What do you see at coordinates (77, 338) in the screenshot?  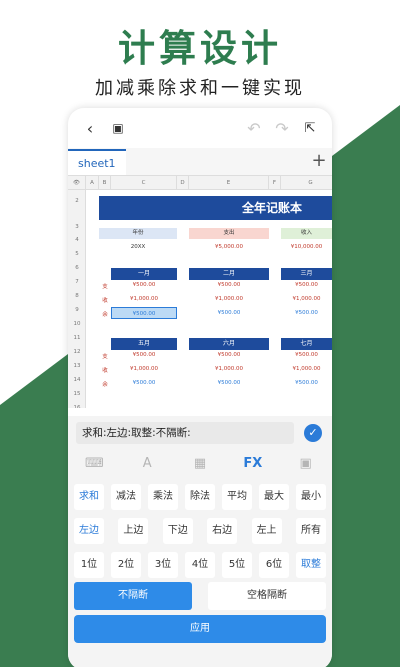 I see `row-header: 11` at bounding box center [77, 338].